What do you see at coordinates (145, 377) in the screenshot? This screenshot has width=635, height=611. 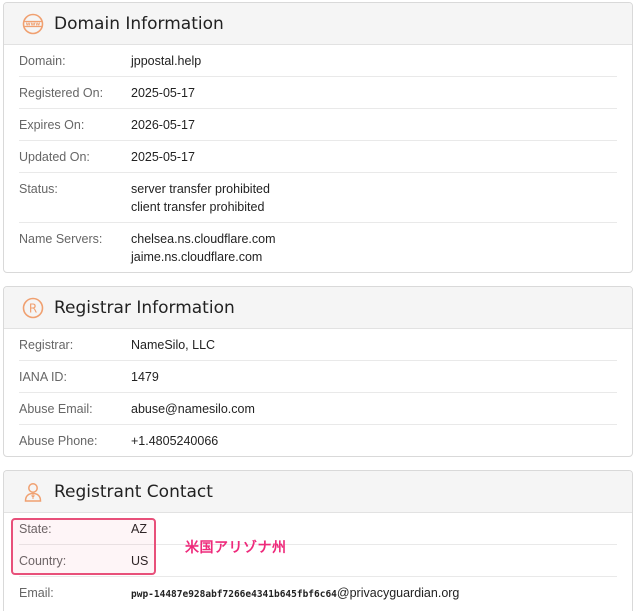 I see `row-value: 1479` at bounding box center [145, 377].